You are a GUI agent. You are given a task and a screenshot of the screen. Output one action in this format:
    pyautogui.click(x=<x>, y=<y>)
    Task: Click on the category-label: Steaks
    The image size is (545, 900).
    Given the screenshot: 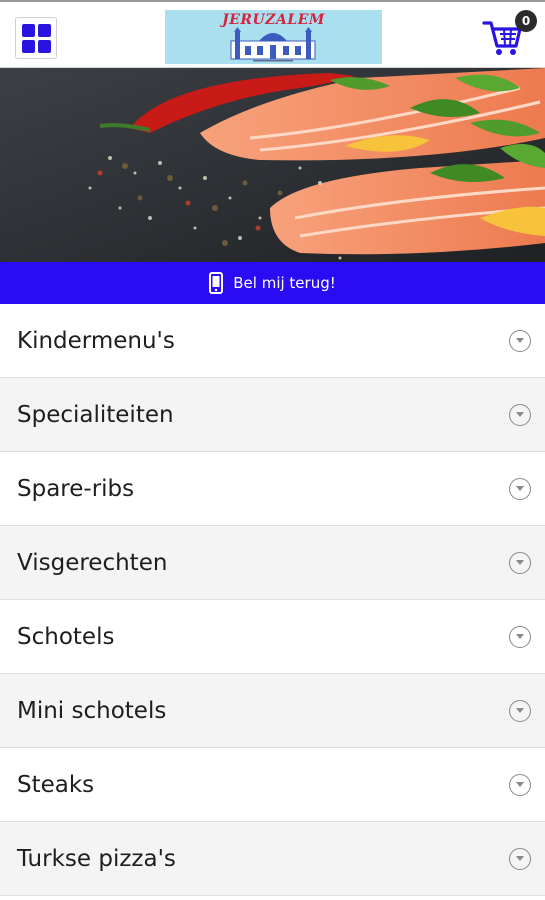 What is the action you would take?
    pyautogui.click(x=56, y=784)
    